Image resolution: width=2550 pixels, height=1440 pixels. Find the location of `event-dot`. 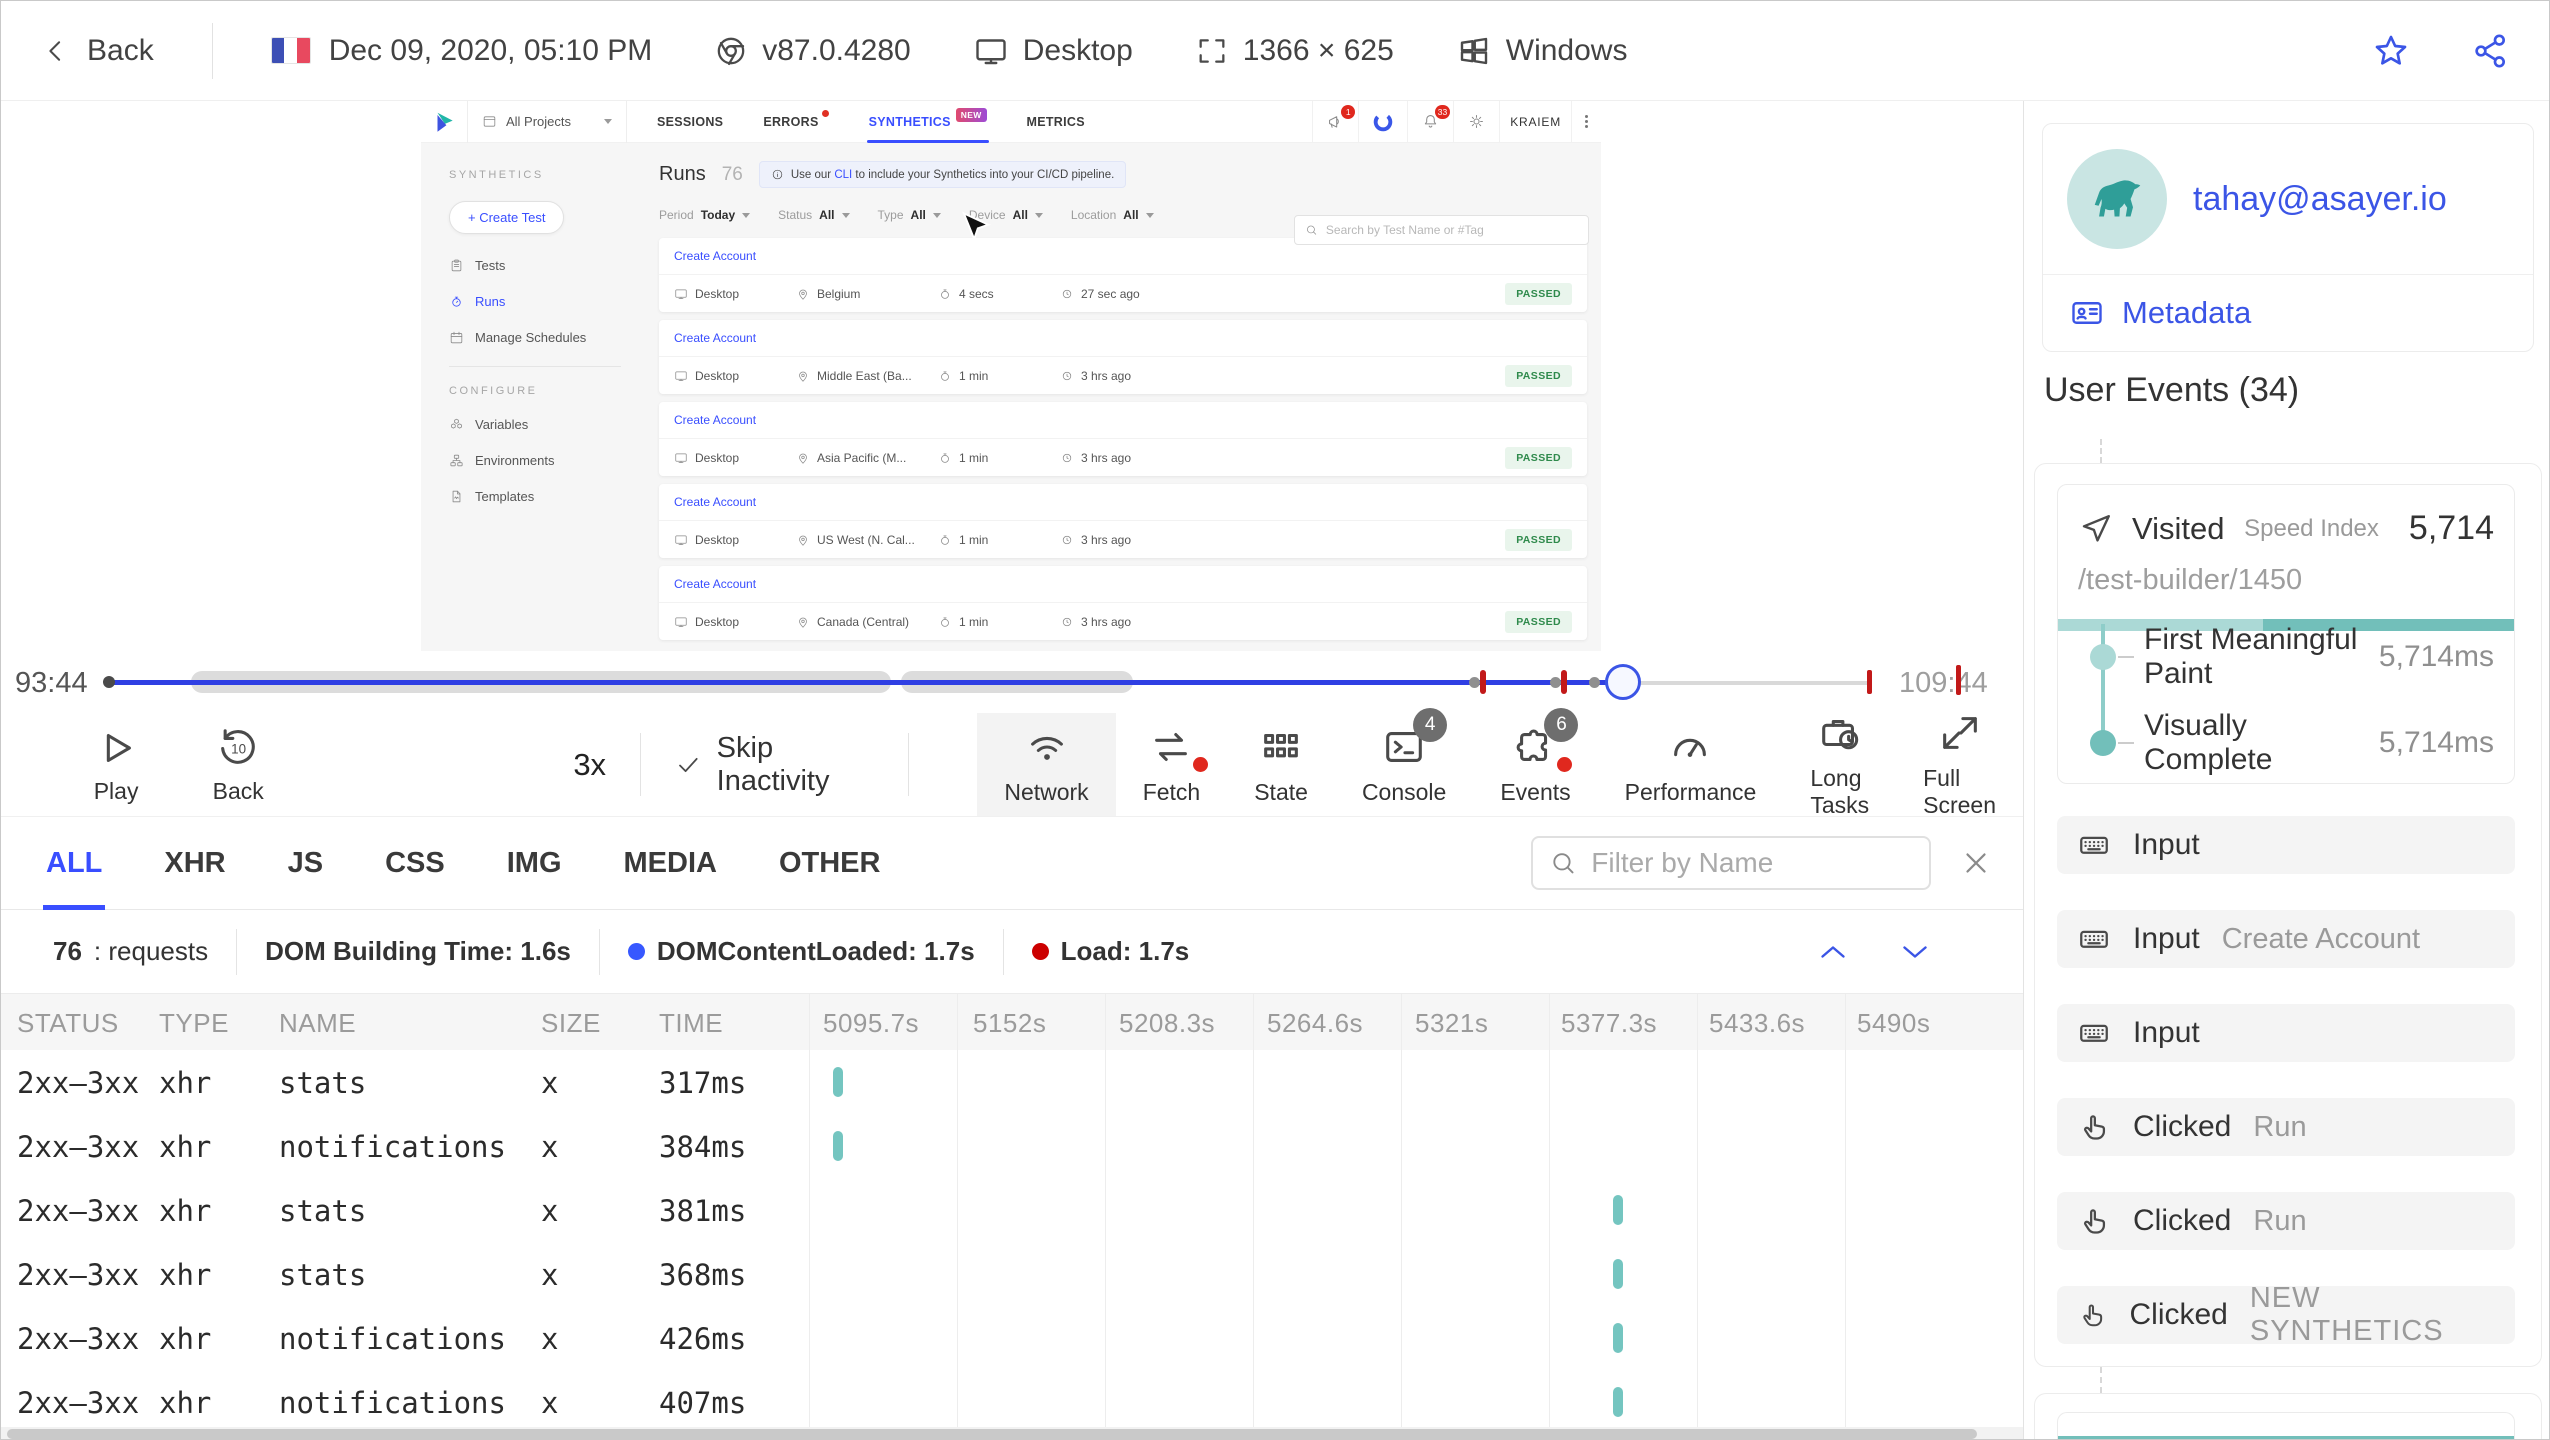

event-dot is located at coordinates (1594, 682).